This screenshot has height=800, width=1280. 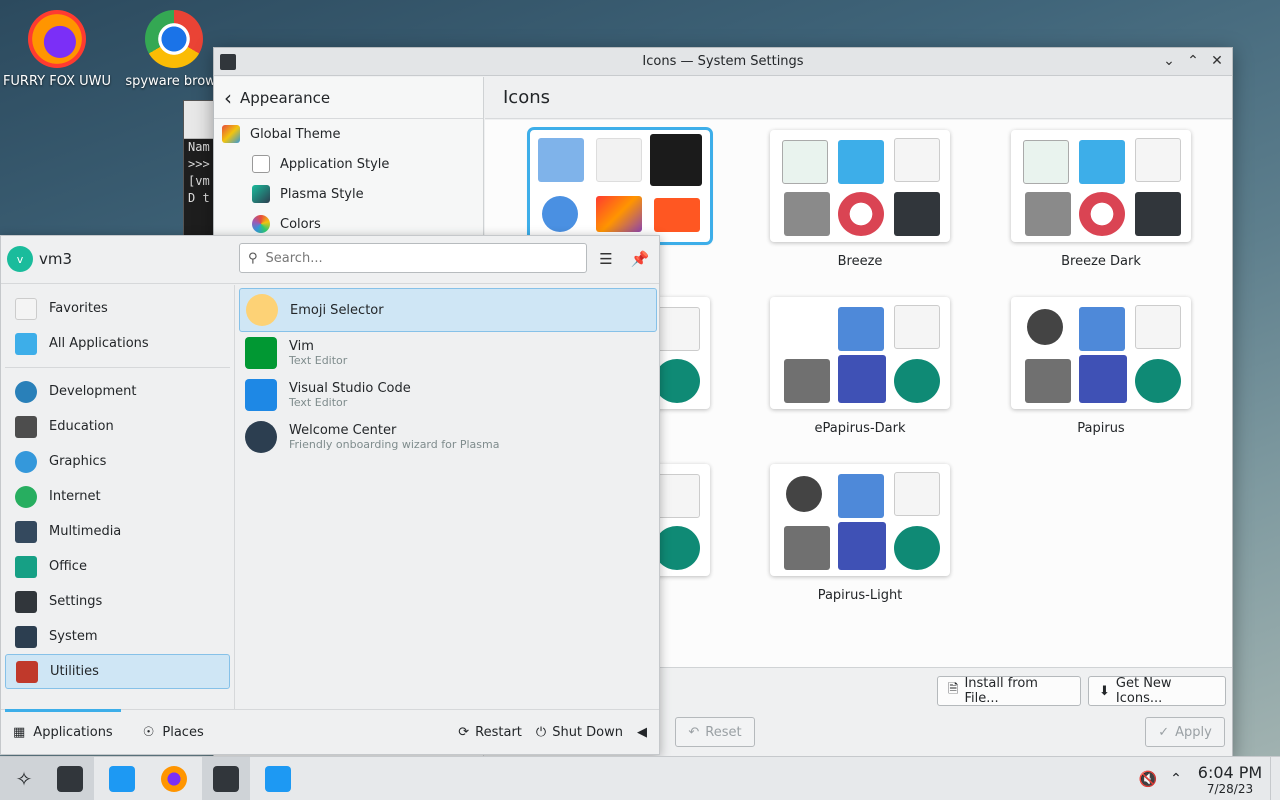 I want to click on search-icon: ⚲, so click(x=253, y=258).